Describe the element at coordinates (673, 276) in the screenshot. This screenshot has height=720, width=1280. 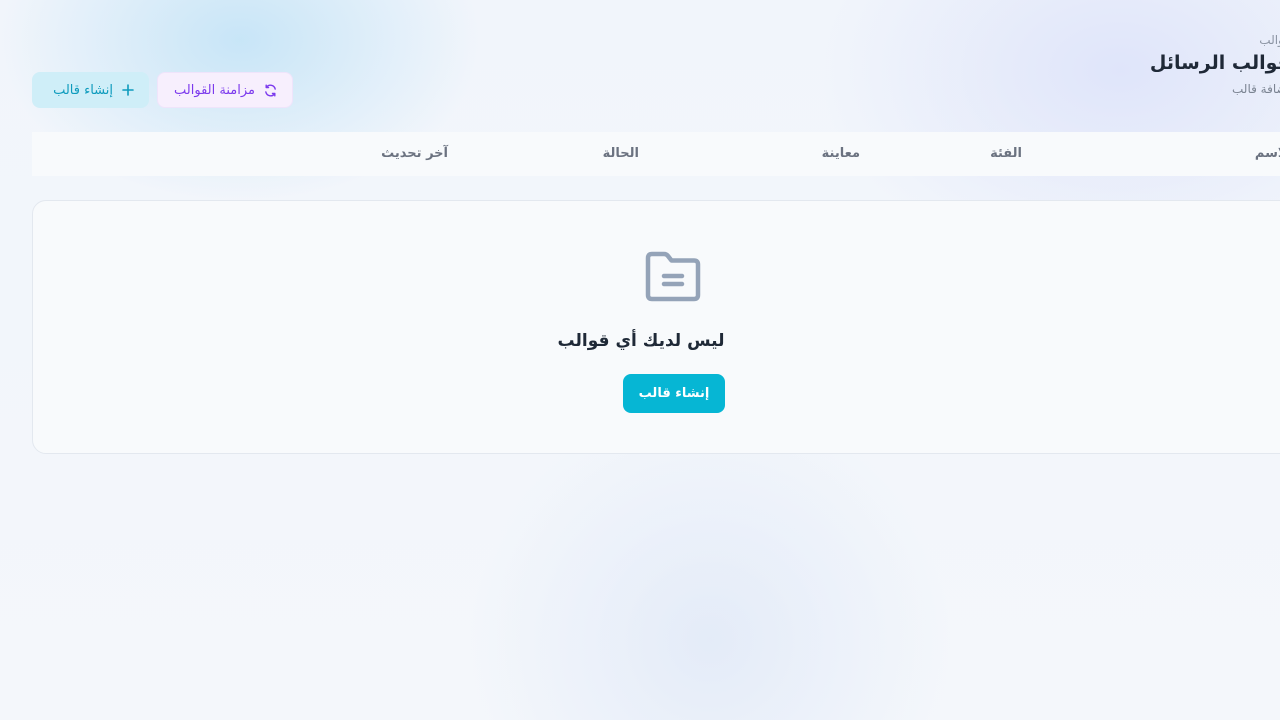
I see `folder-icon` at that location.